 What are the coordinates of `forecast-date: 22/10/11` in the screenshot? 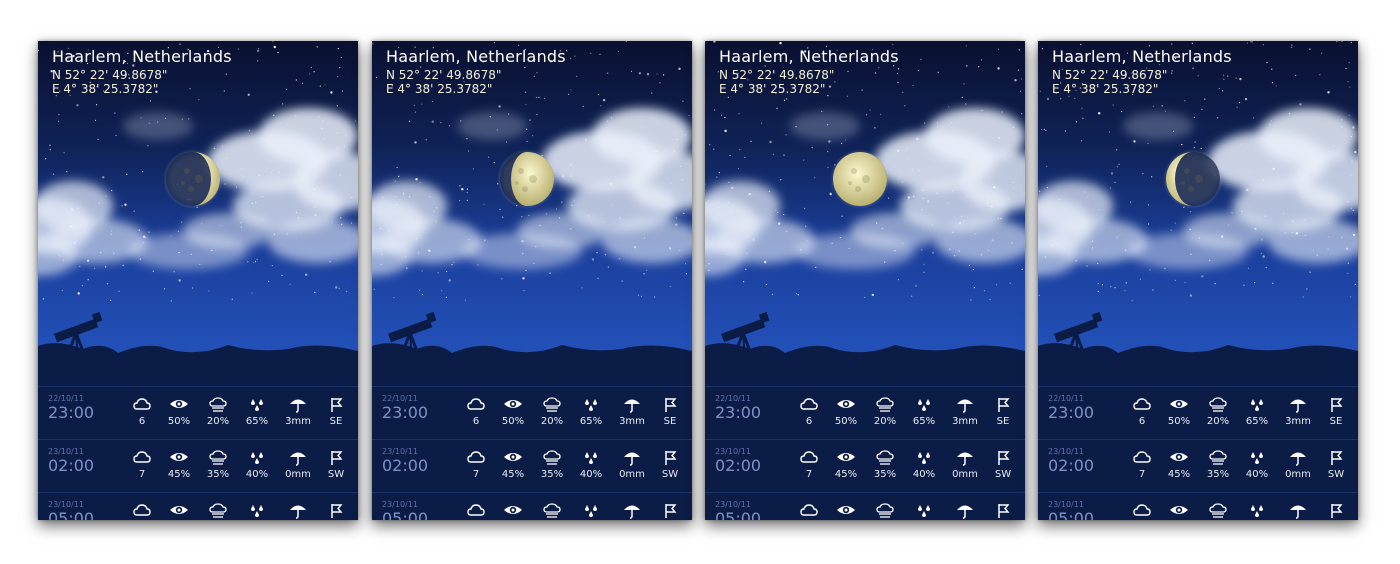 It's located at (1066, 398).